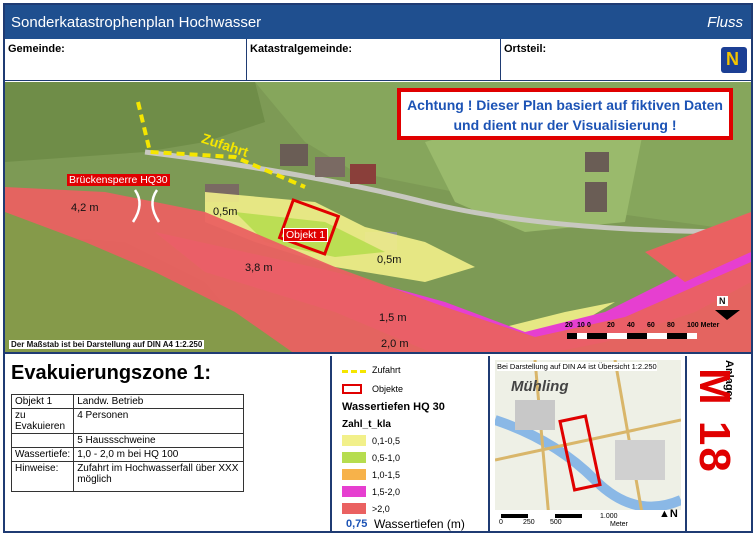 The image size is (756, 536). I want to click on ortsteil-field: Ortsteil:, so click(626, 60).